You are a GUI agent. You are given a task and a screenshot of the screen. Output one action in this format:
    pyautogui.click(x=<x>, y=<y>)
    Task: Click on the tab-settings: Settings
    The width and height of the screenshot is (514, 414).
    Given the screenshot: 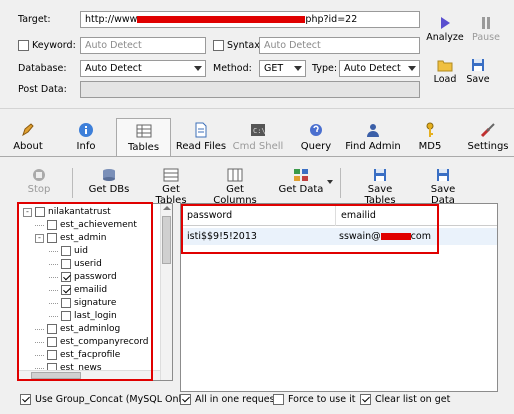 What is the action you would take?
    pyautogui.click(x=488, y=137)
    